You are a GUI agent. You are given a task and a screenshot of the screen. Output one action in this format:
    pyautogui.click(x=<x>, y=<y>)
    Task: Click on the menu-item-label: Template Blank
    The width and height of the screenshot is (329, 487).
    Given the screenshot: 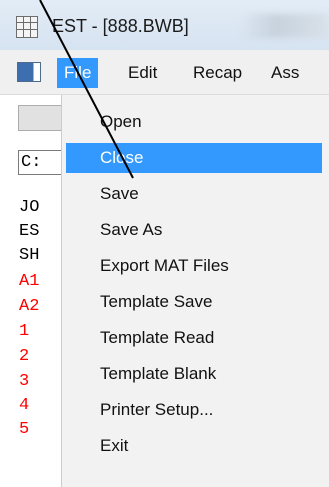 What is the action you would take?
    pyautogui.click(x=158, y=373)
    